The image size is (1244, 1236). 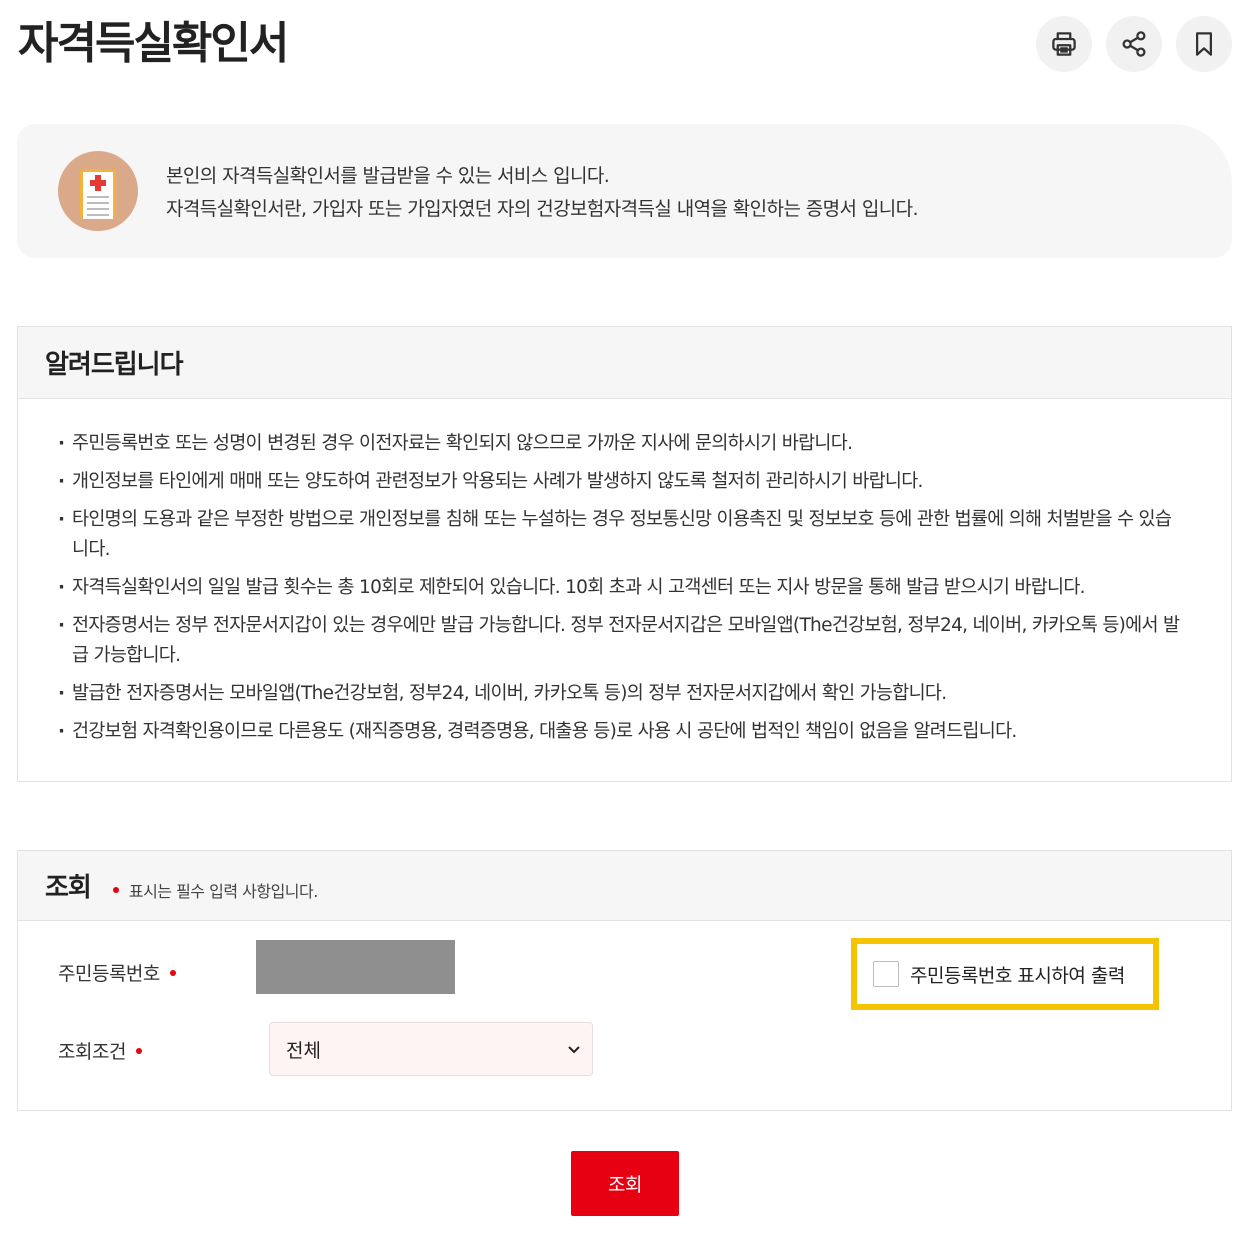 What do you see at coordinates (223, 891) in the screenshot?
I see `required-note: 표시는 필수 입력 사항입니다.` at bounding box center [223, 891].